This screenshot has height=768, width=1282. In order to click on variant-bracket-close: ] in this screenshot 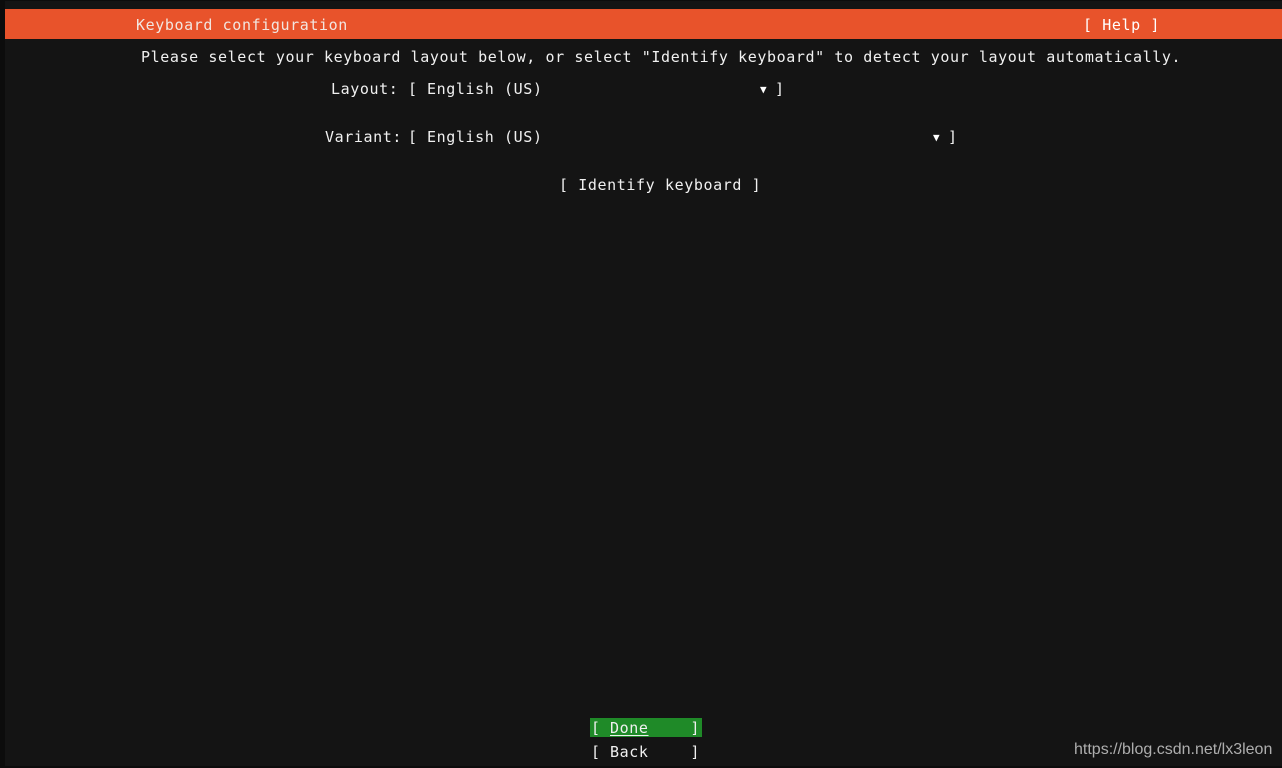, I will do `click(953, 137)`.